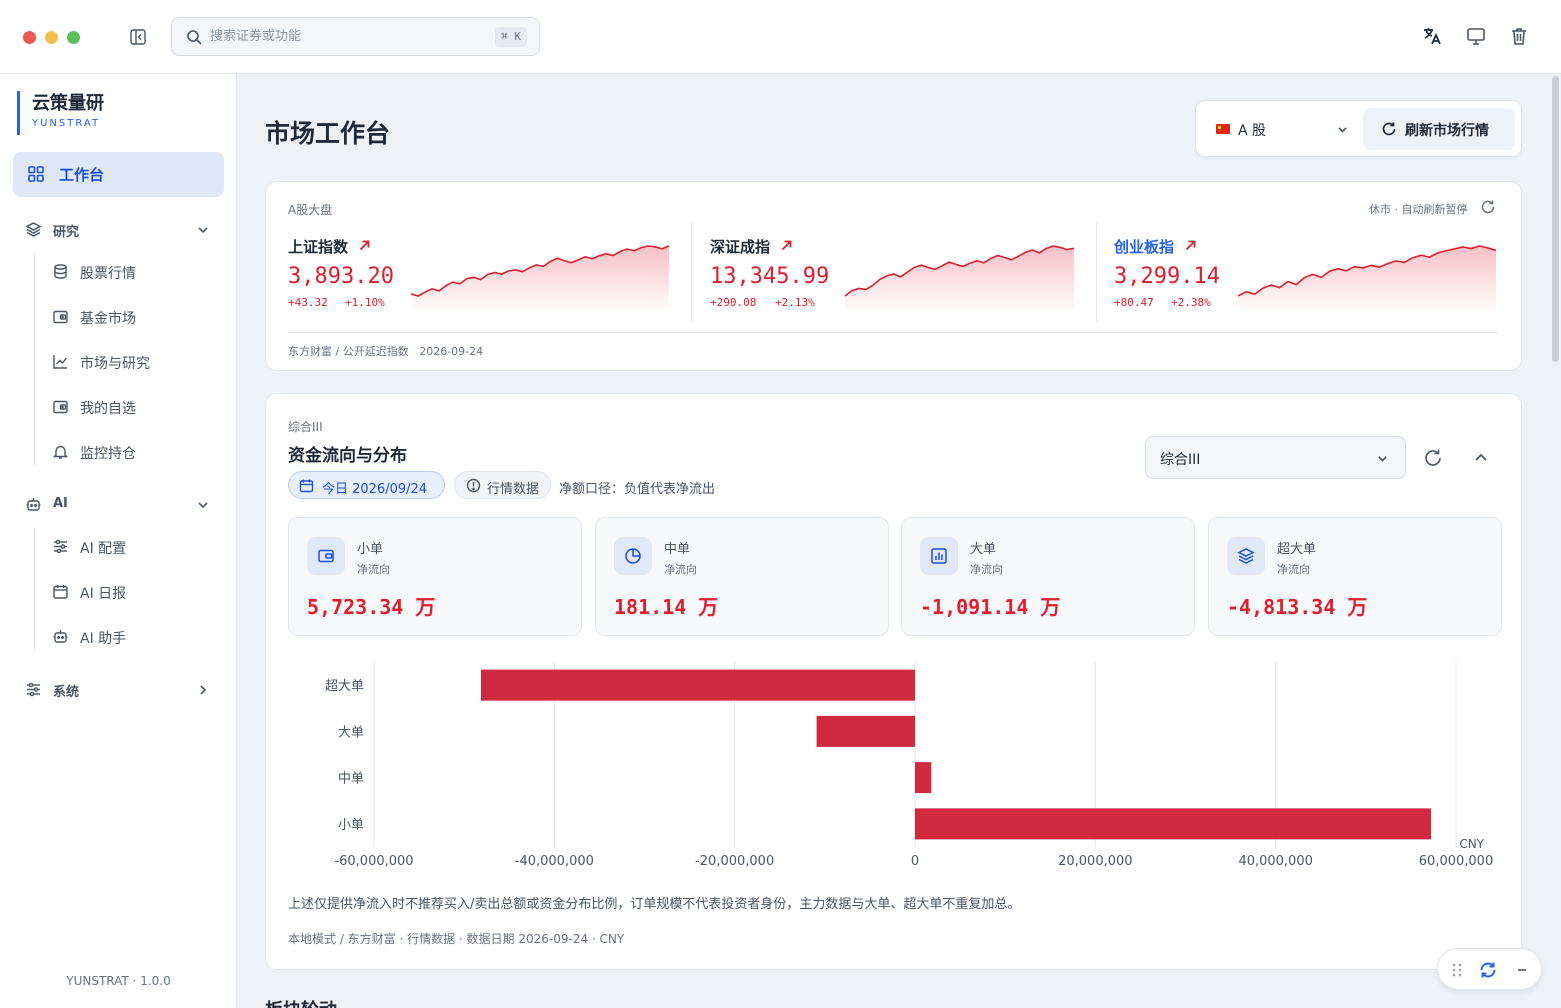 The height and width of the screenshot is (1008, 1561). What do you see at coordinates (73, 37) in the screenshot?
I see `maximize-window-button` at bounding box center [73, 37].